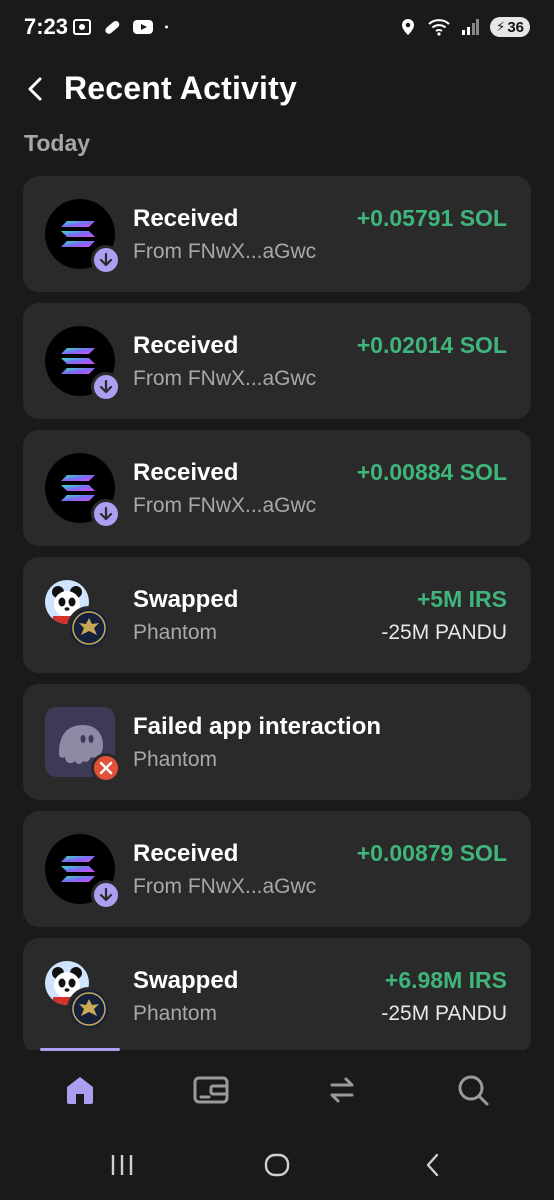 The width and height of the screenshot is (554, 1200). I want to click on screenshot-icon, so click(82, 27).